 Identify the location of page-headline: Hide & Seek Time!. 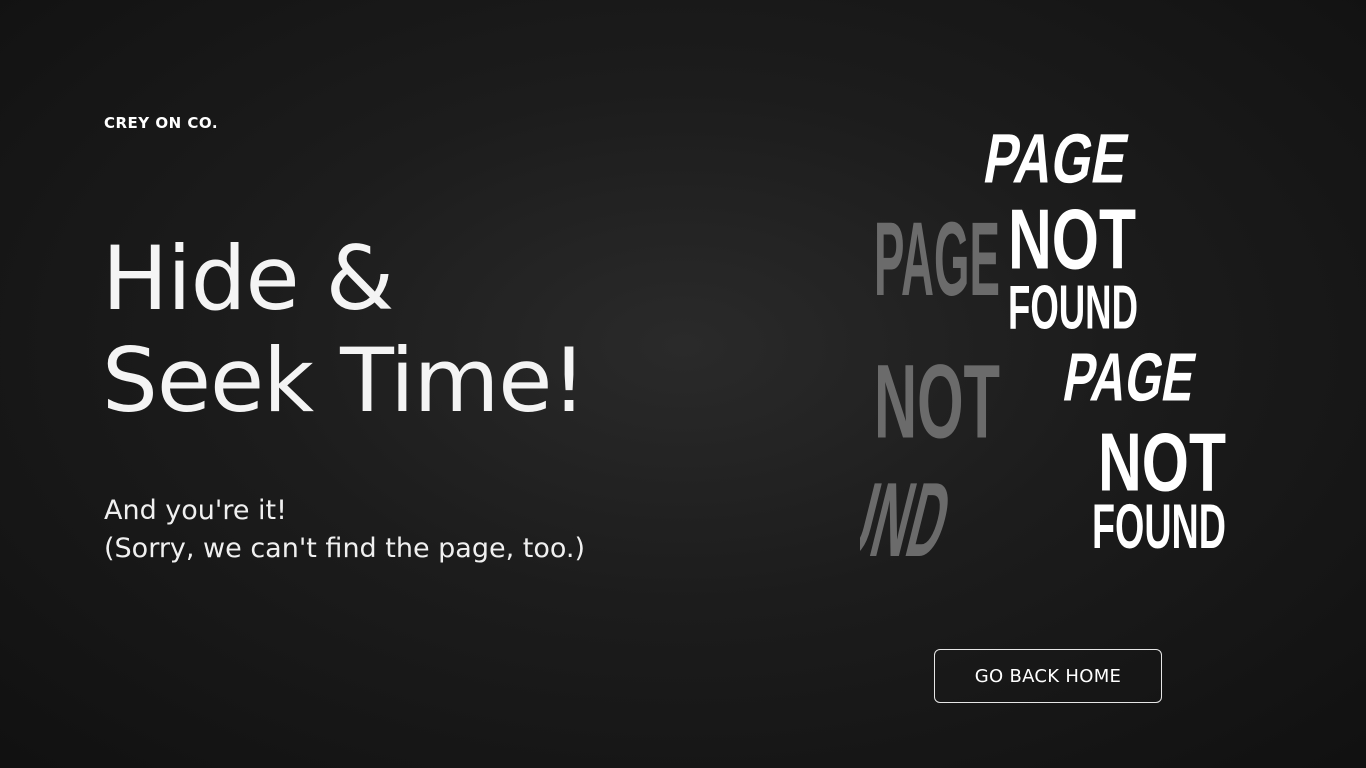
(344, 329).